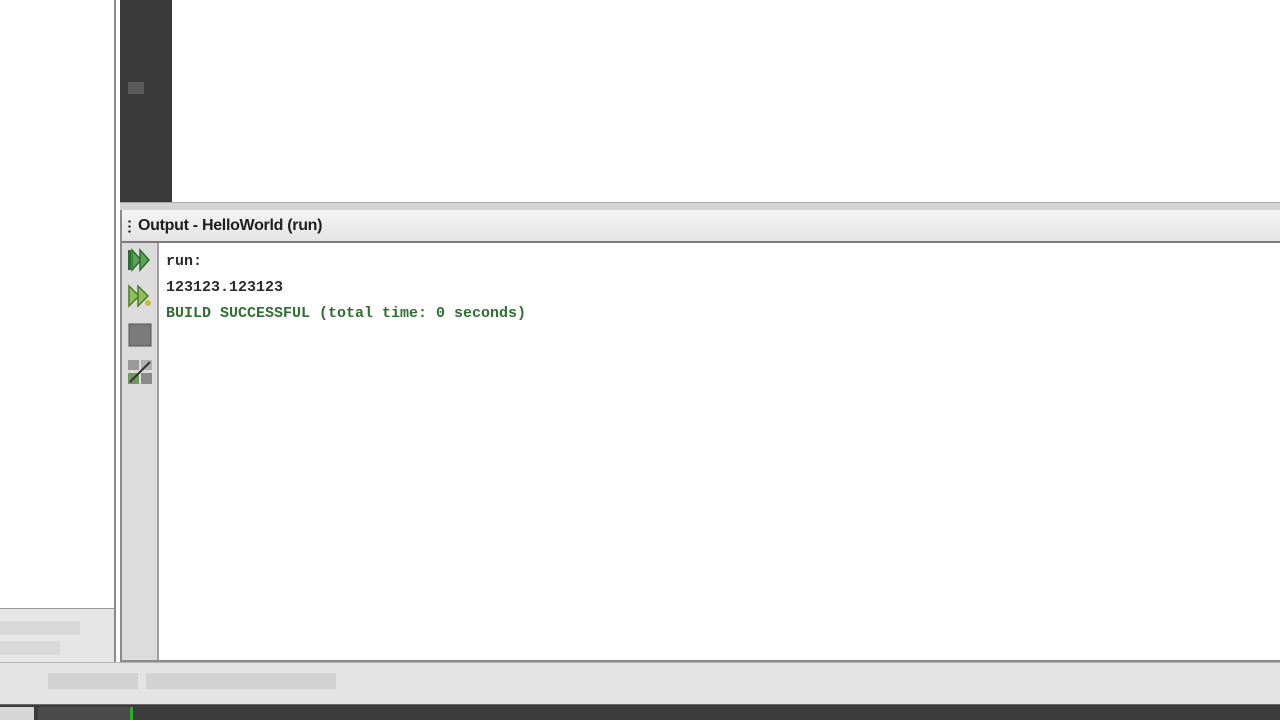  I want to click on editor-gutter, so click(146, 101).